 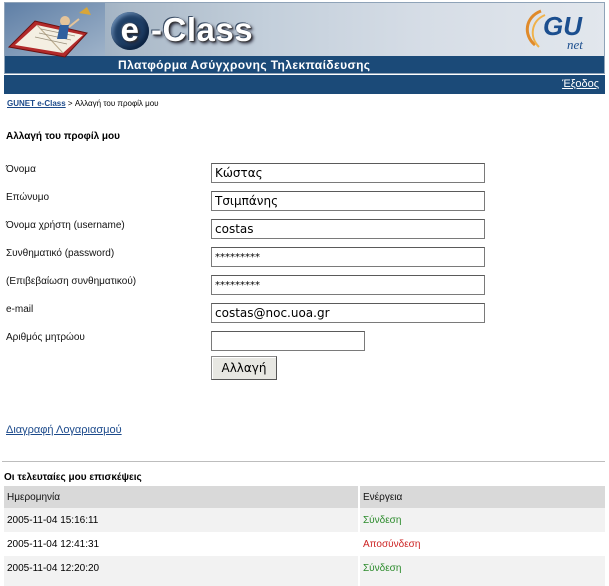 I want to click on email-field, so click(x=348, y=313).